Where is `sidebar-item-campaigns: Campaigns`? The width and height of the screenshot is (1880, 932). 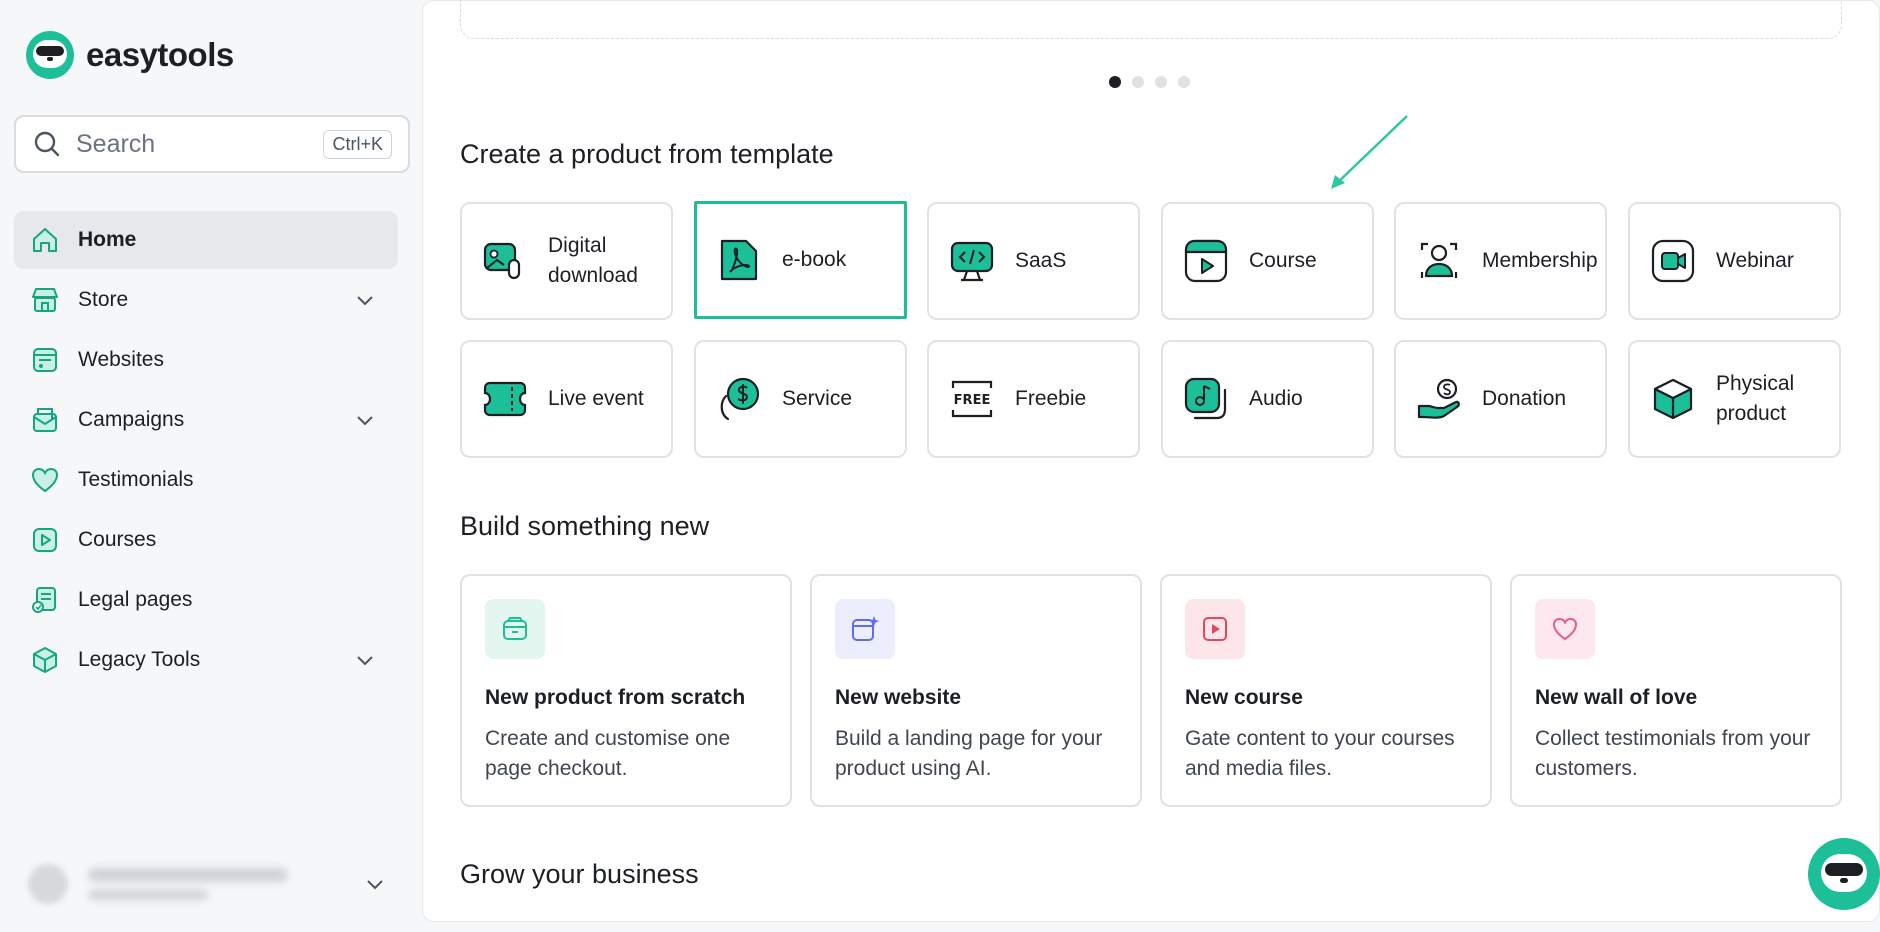
sidebar-item-campaigns: Campaigns is located at coordinates (206, 420).